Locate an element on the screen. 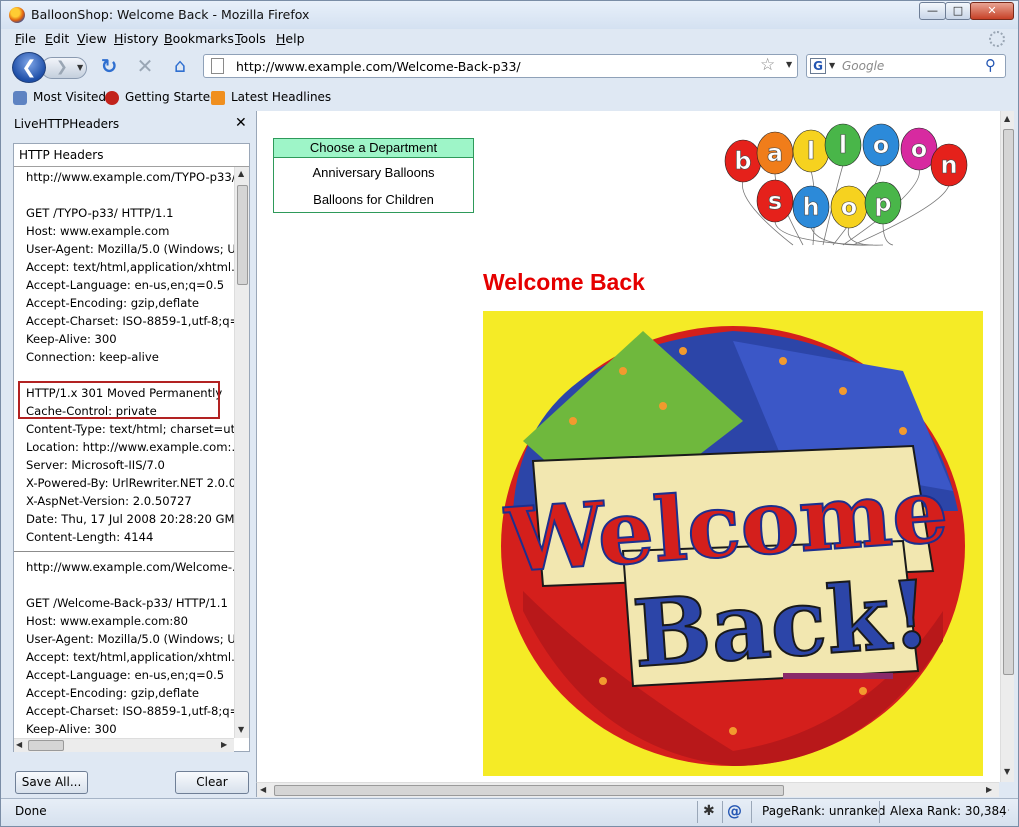 Image resolution: width=1019 pixels, height=827 pixels. page-horizontal-scrollbar: ◀ ▶ is located at coordinates (627, 789).